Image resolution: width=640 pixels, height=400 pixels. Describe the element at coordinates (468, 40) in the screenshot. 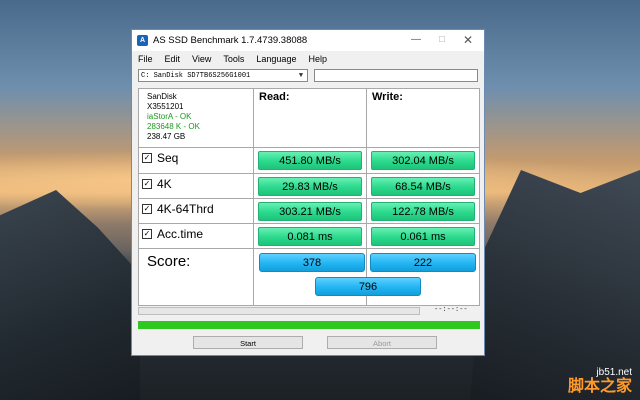

I see `close-button: ✕` at that location.